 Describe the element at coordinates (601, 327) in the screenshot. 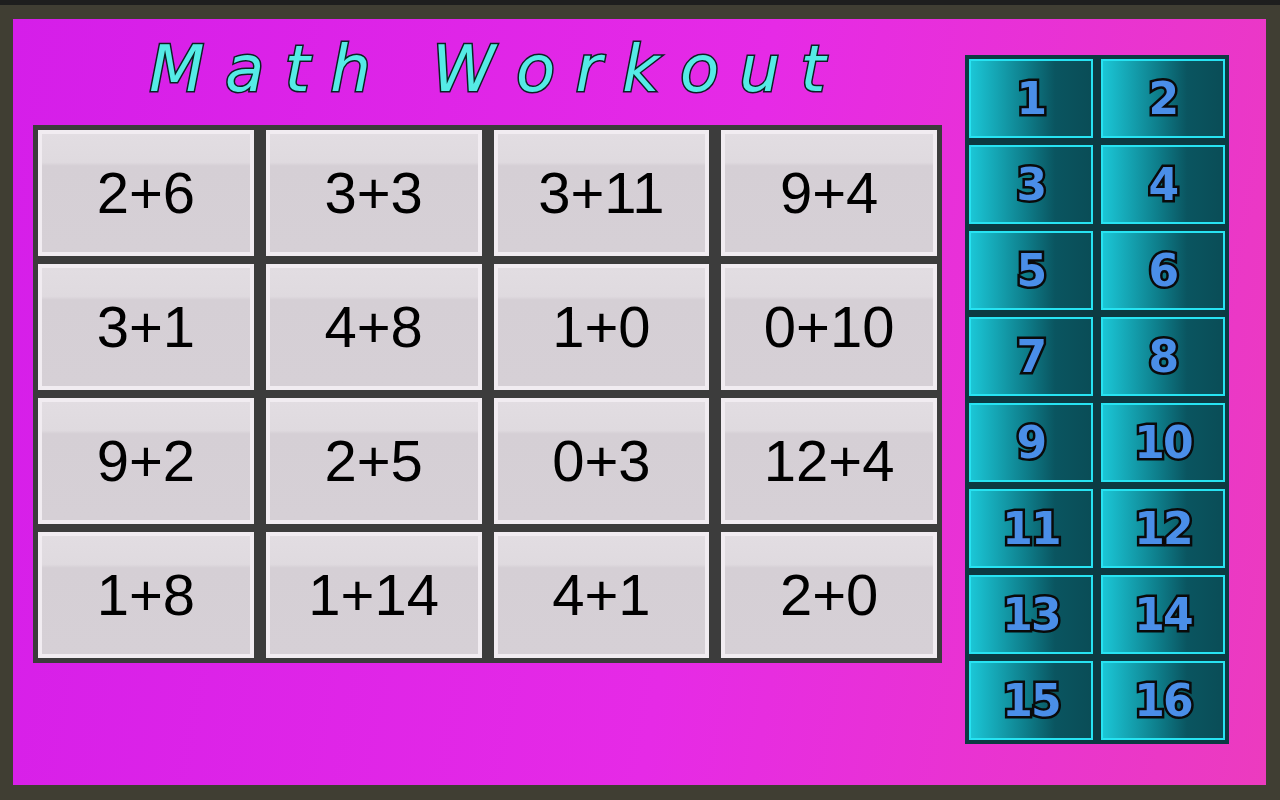

I see `problem-button: 1+0` at that location.